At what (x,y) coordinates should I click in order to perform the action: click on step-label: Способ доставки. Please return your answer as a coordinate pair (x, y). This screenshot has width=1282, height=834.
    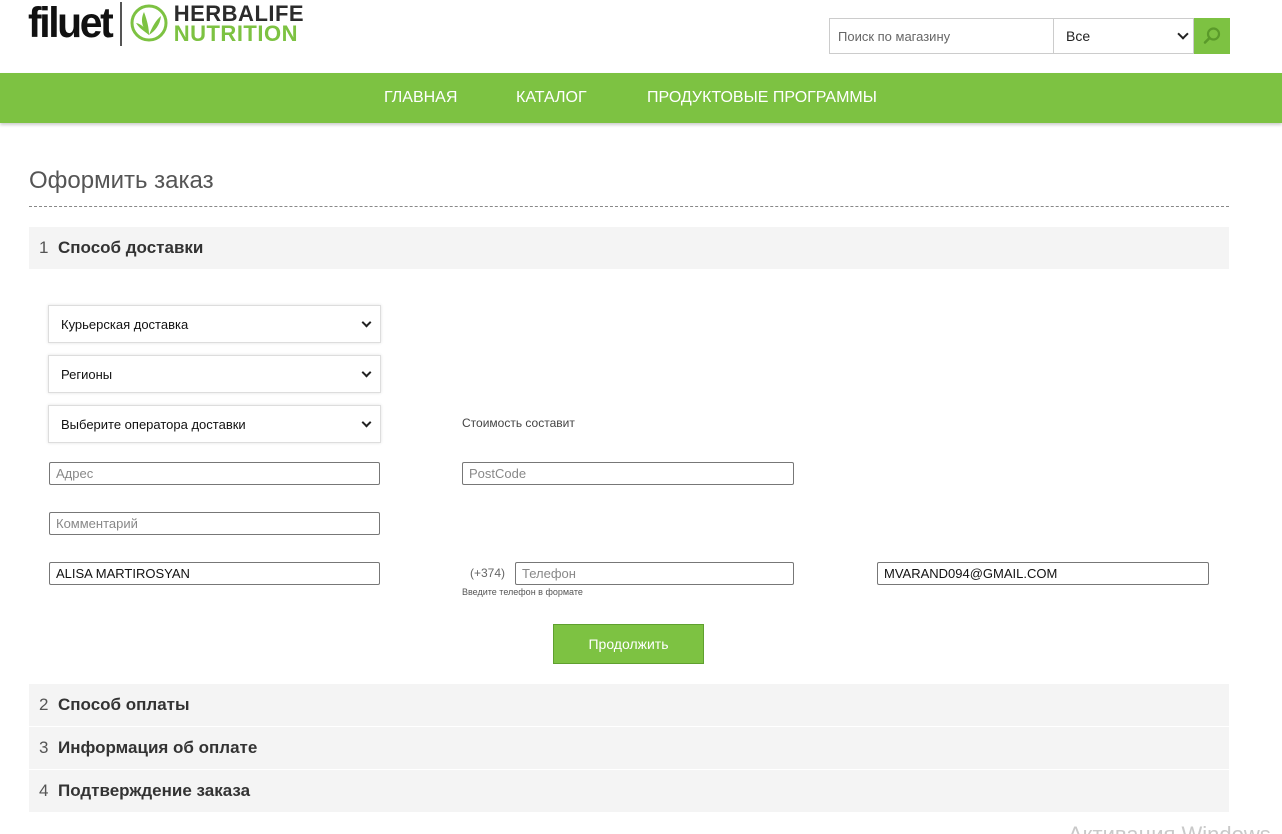
    Looking at the image, I should click on (131, 247).